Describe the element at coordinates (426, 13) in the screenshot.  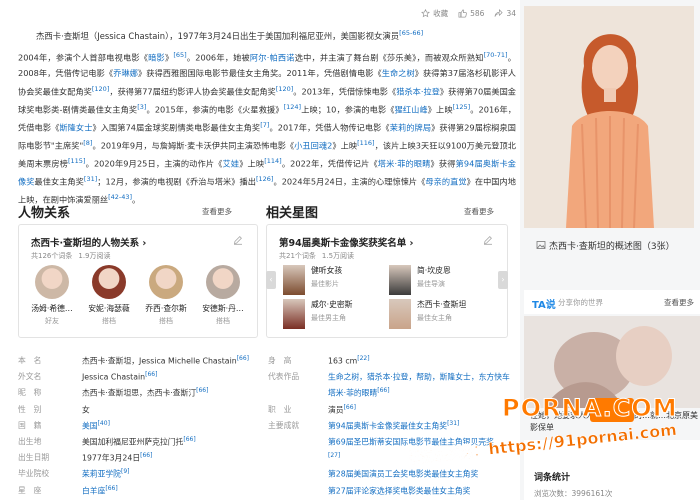
I see `star-icon` at that location.